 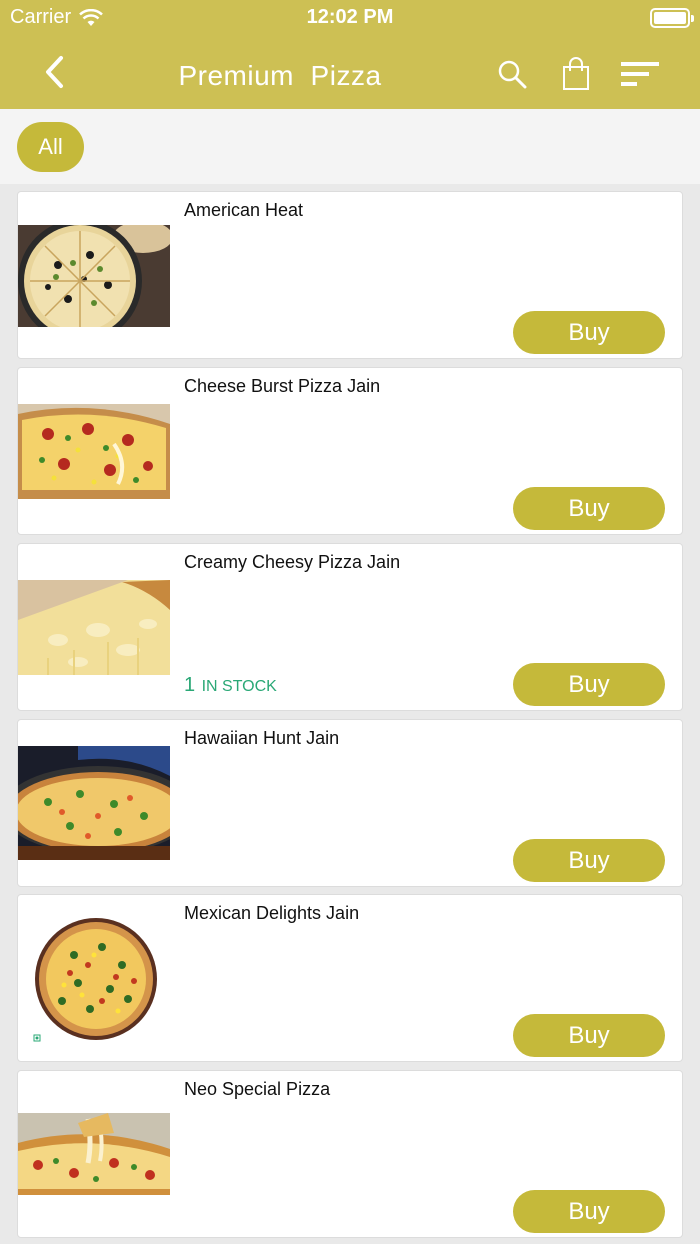 I want to click on product-card: American Heat Buy, so click(x=350, y=275).